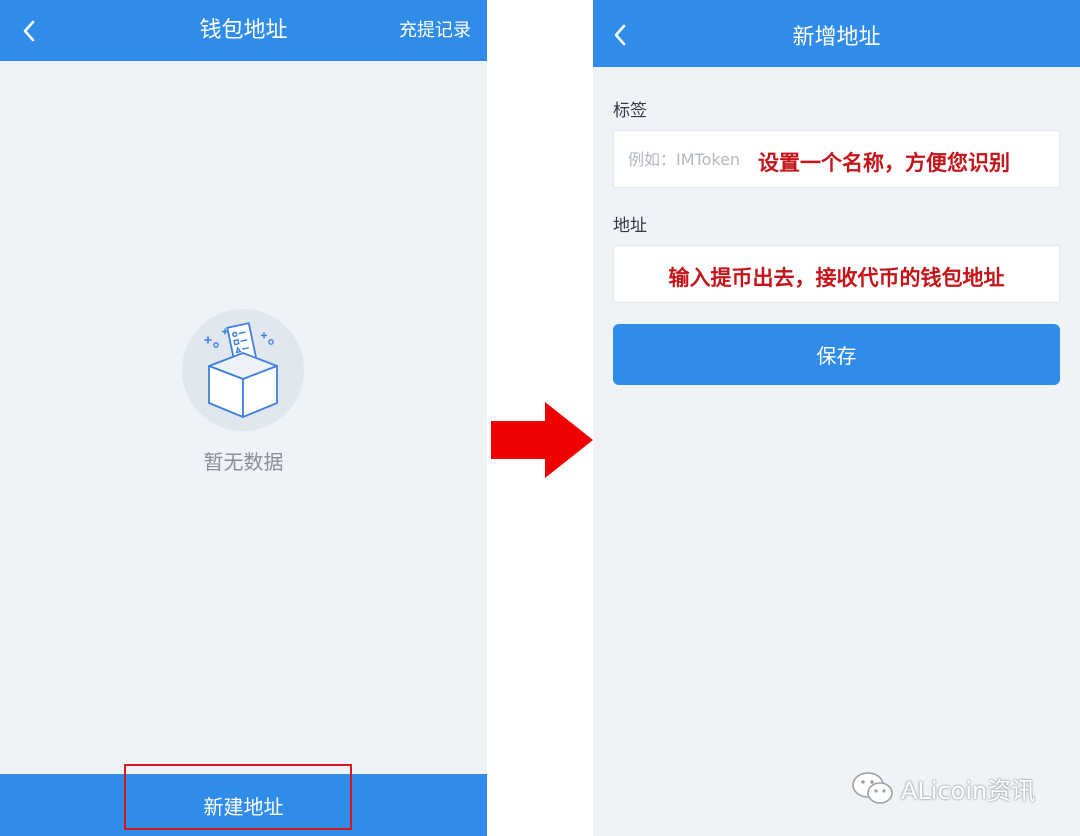 The image size is (1080, 836). What do you see at coordinates (693, 159) in the screenshot?
I see `label-input` at bounding box center [693, 159].